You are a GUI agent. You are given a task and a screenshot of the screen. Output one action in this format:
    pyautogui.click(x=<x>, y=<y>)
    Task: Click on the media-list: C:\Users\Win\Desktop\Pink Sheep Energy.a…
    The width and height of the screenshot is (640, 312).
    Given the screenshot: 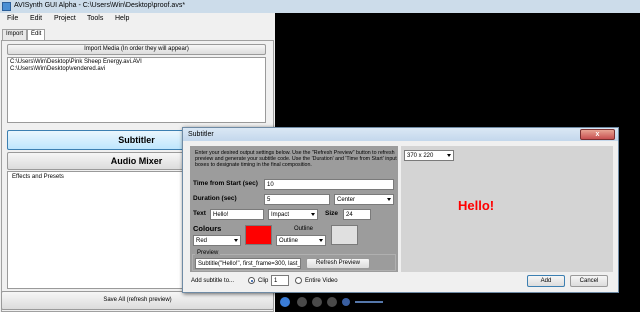 What is the action you would take?
    pyautogui.click(x=136, y=90)
    